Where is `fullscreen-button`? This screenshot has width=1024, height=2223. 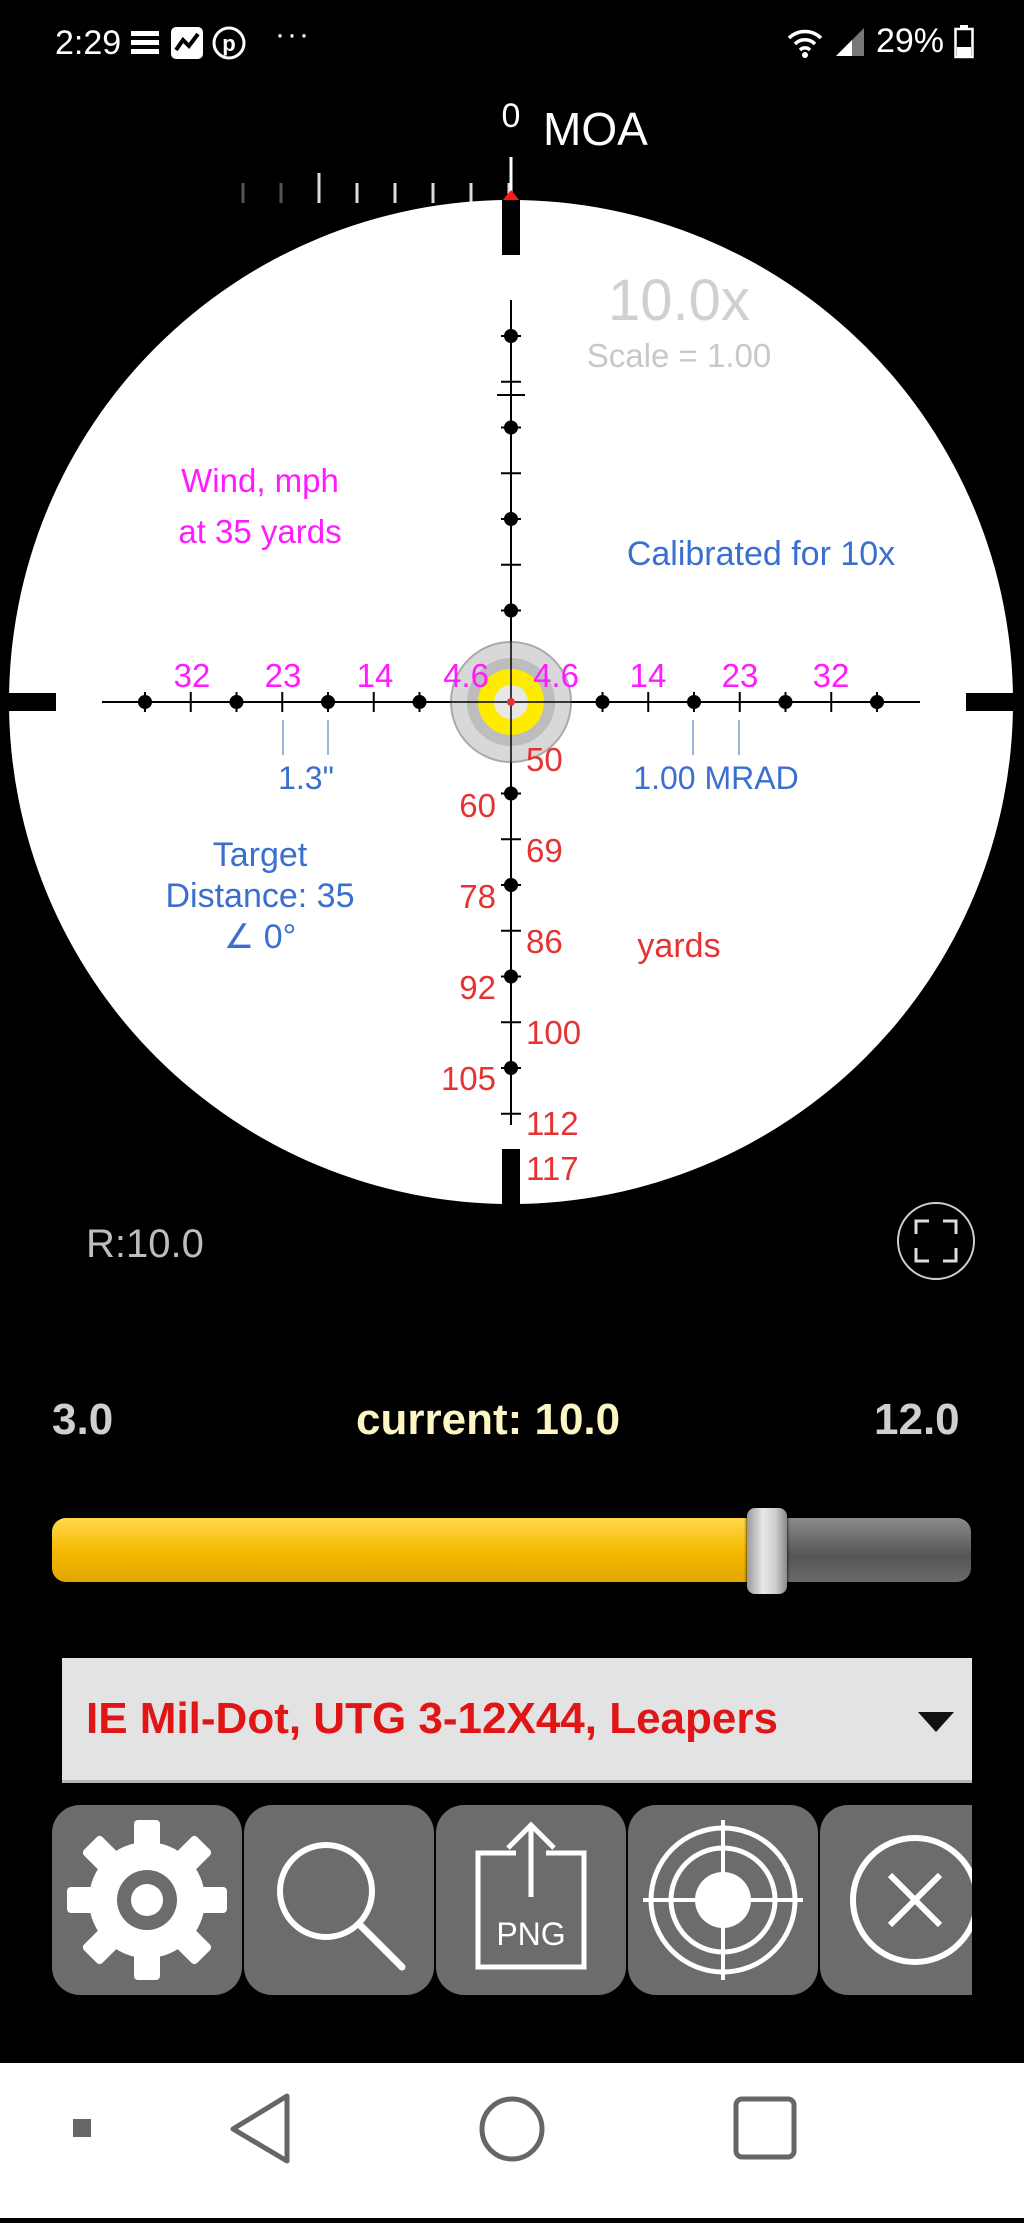 fullscreen-button is located at coordinates (936, 1241).